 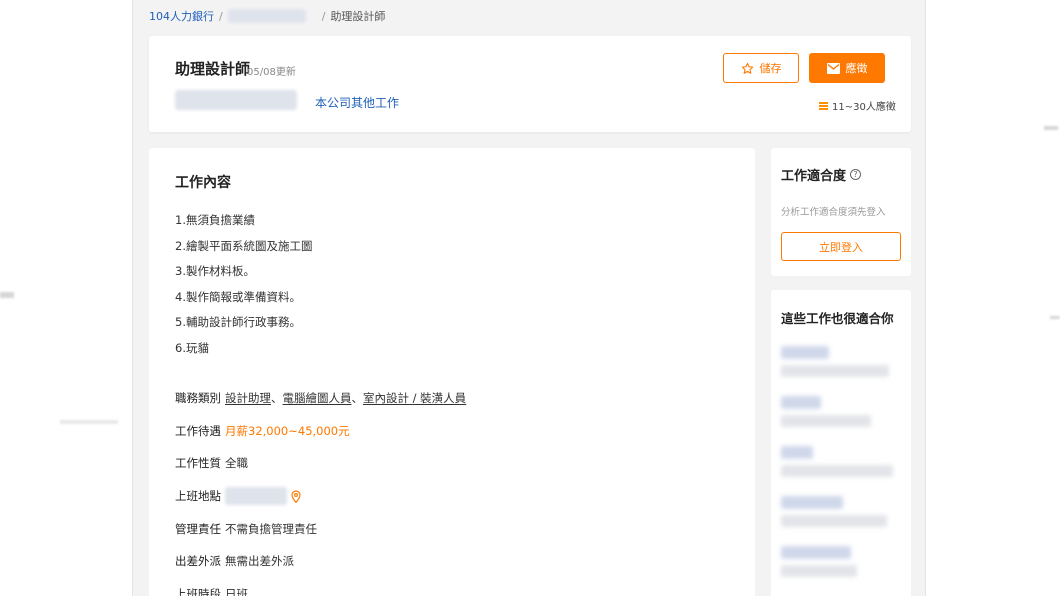 What do you see at coordinates (357, 102) in the screenshot?
I see `other-jobs-link: 本公司其他工作` at bounding box center [357, 102].